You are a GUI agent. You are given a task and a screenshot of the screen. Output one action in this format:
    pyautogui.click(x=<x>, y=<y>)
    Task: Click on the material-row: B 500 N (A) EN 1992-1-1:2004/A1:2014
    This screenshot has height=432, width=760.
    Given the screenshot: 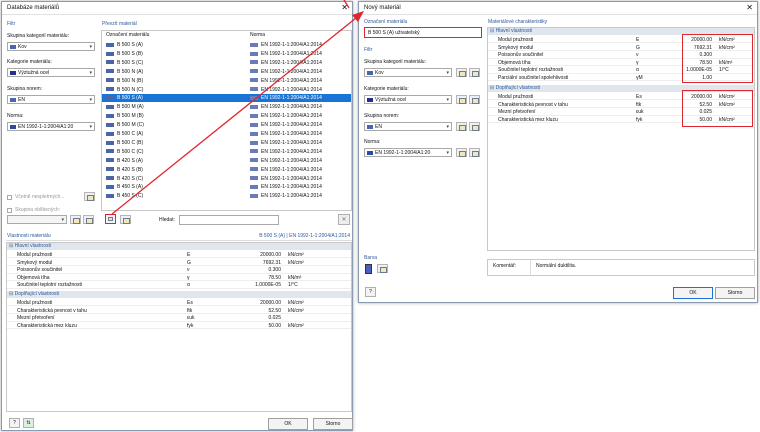 What is the action you would take?
    pyautogui.click(x=226, y=72)
    